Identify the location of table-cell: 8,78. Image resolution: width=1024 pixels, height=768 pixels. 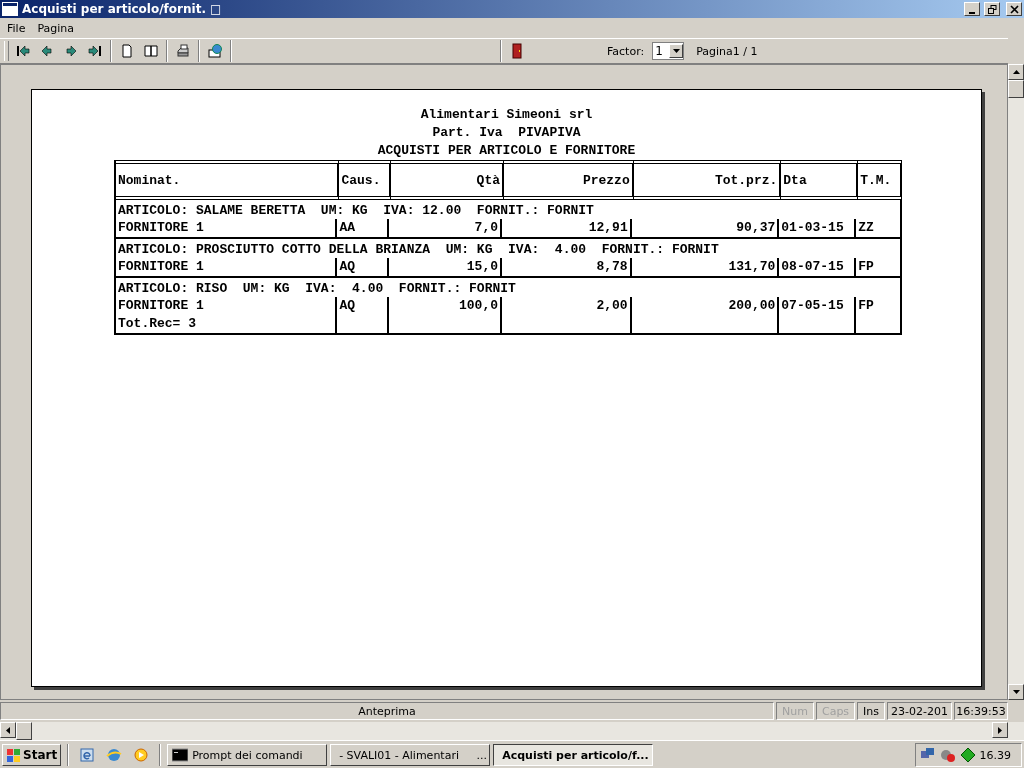
(567, 267).